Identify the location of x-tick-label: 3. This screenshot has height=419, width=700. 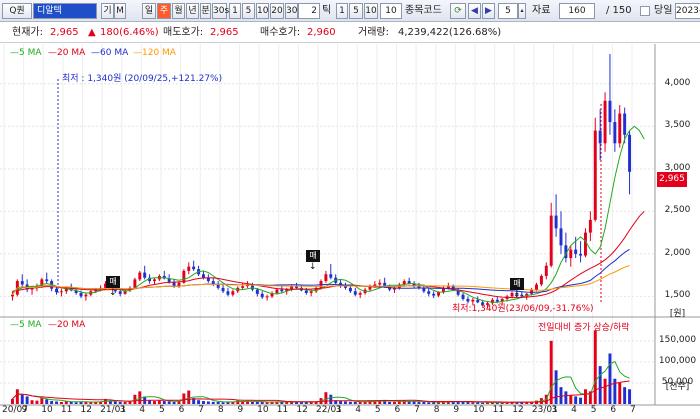
(554, 410).